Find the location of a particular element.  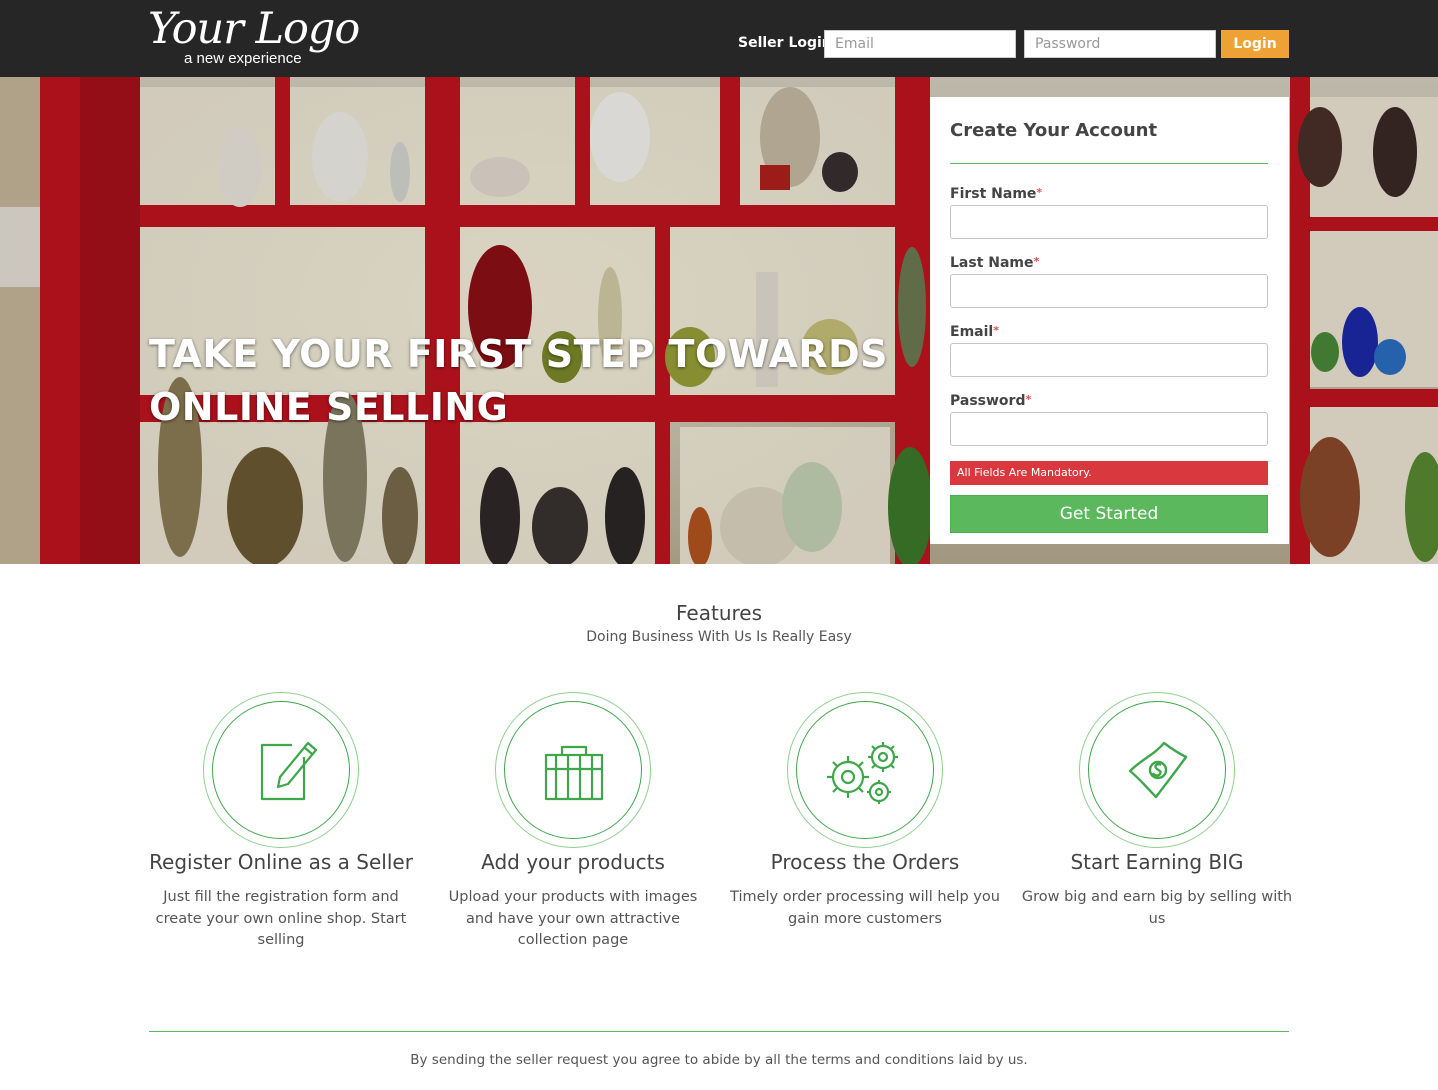

email-input is located at coordinates (1109, 360).